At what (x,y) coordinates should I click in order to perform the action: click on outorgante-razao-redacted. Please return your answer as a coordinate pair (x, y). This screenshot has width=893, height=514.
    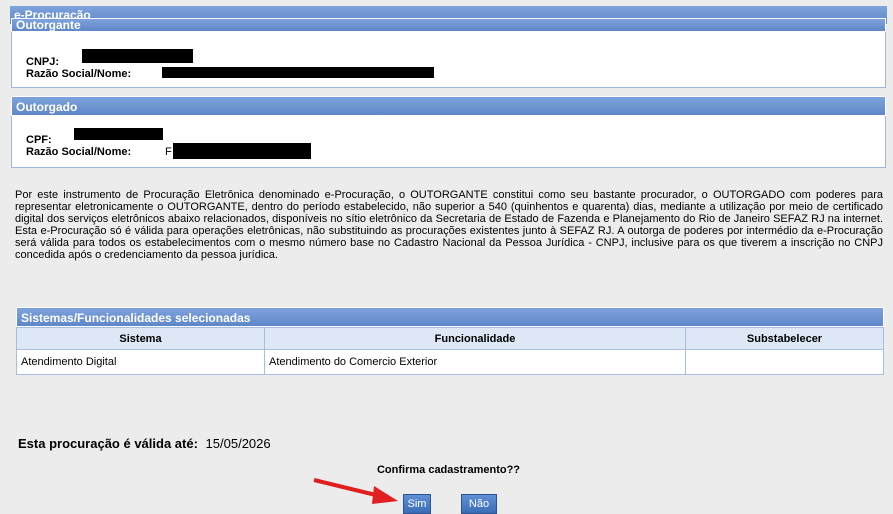
    Looking at the image, I should click on (298, 72).